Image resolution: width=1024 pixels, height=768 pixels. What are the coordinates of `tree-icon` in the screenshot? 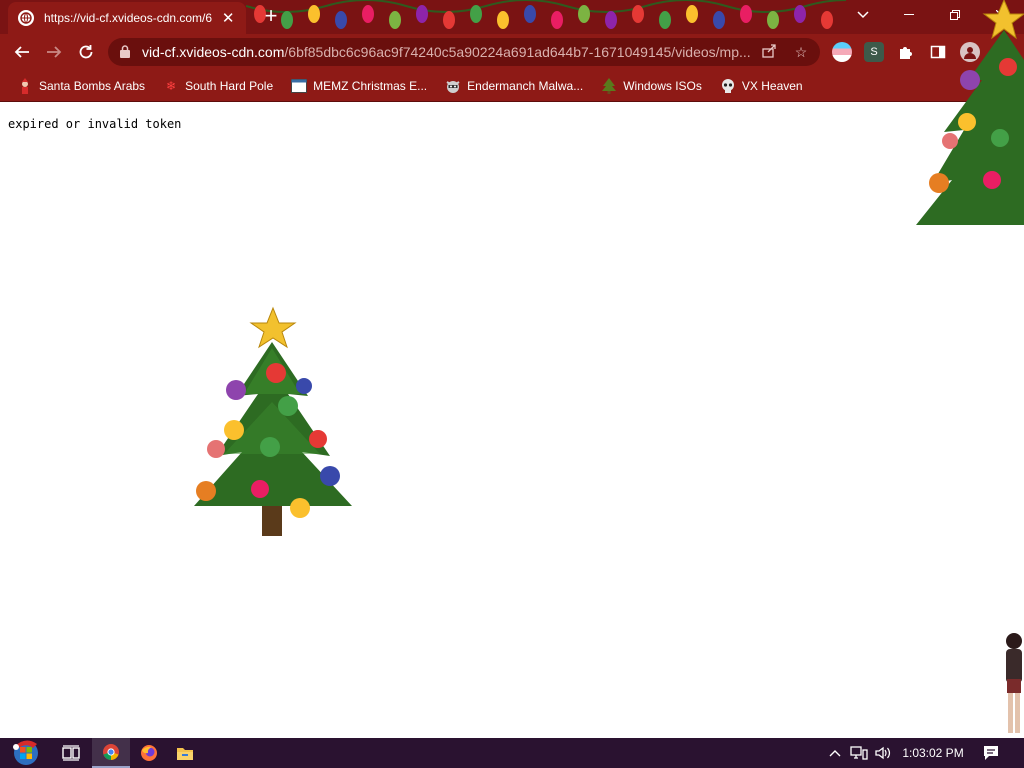 It's located at (609, 85).